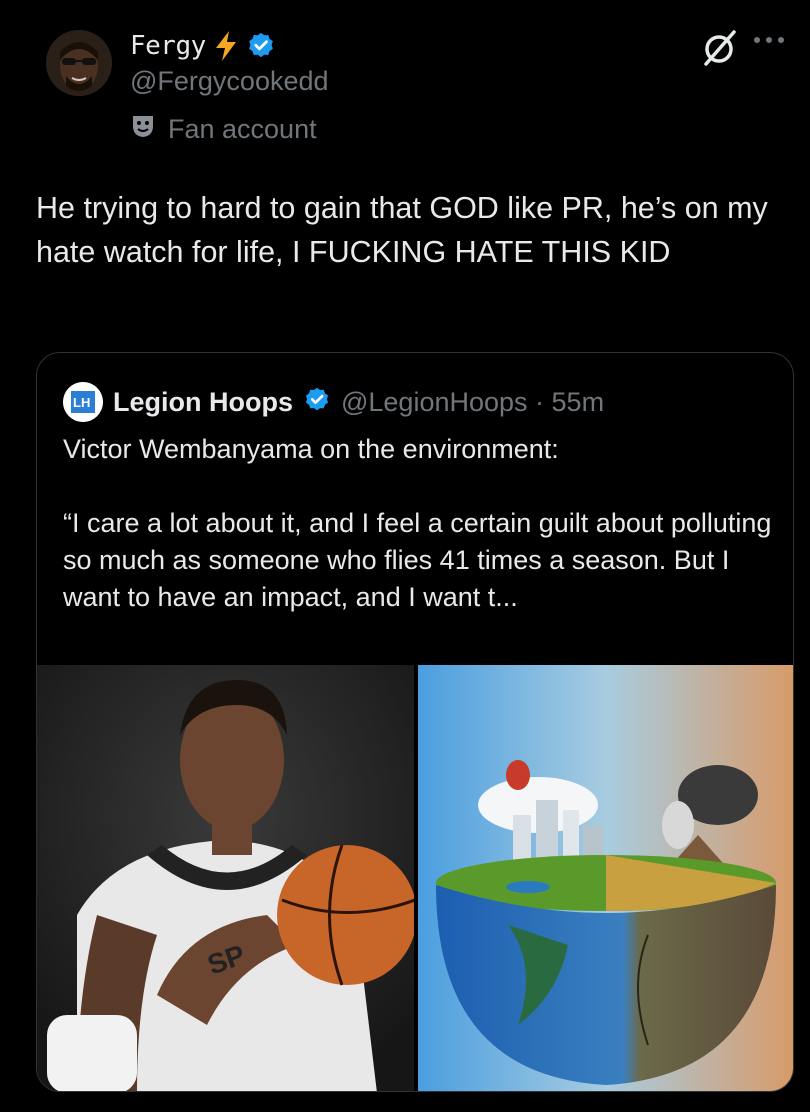  Describe the element at coordinates (311, 449) in the screenshot. I see `quoted-text-line1: Victor Wembanyama on the environment:` at that location.